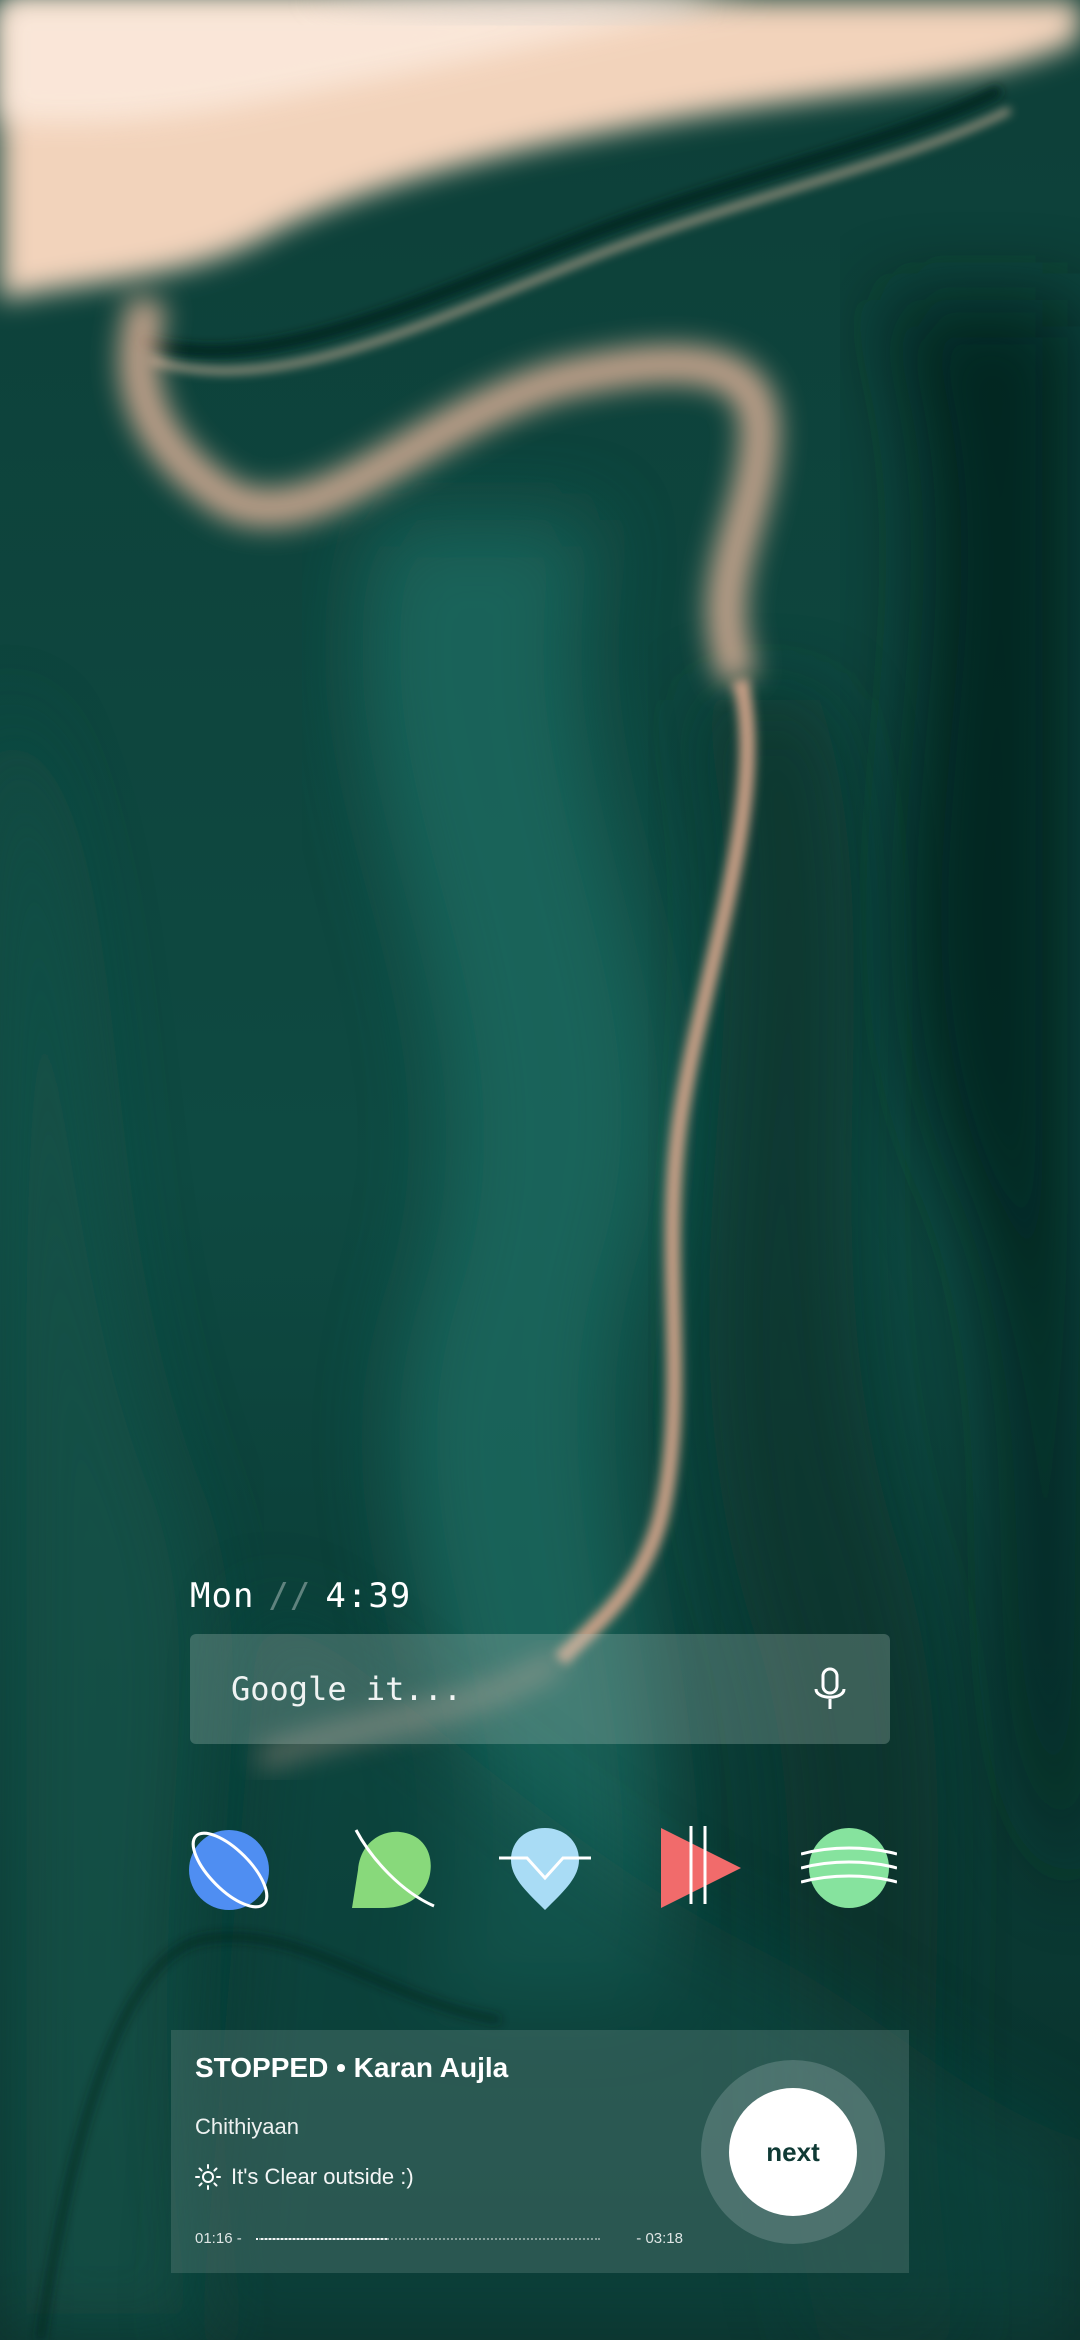 The width and height of the screenshot is (1080, 2340). I want to click on next-button-ring: next, so click(793, 2152).